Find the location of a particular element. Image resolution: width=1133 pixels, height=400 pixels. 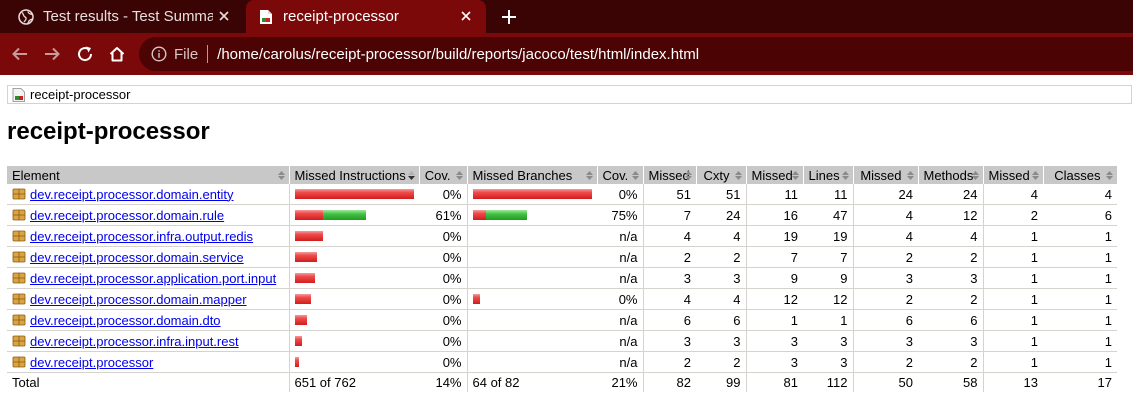

lines-cell: 12 is located at coordinates (828, 299).